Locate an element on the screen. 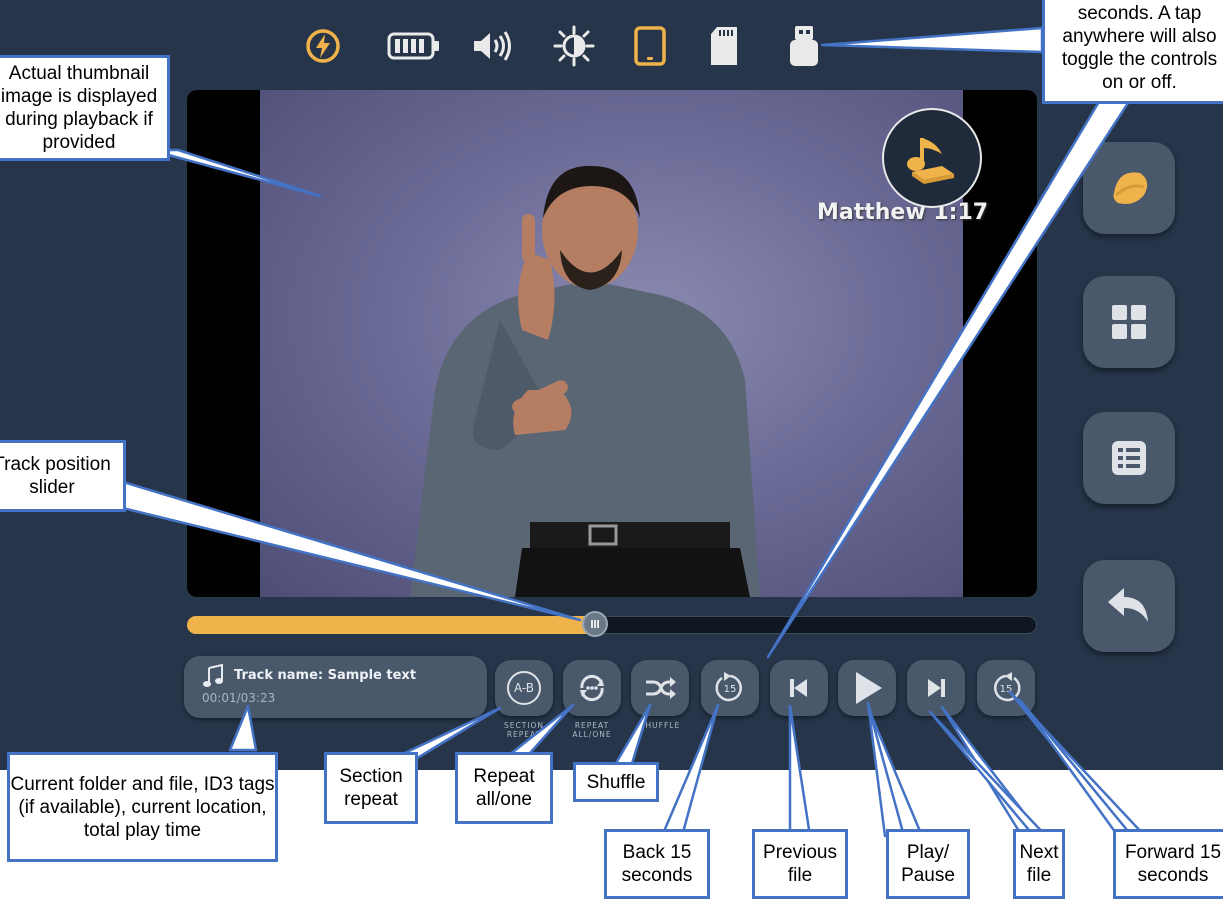  battery-icon is located at coordinates (414, 46).